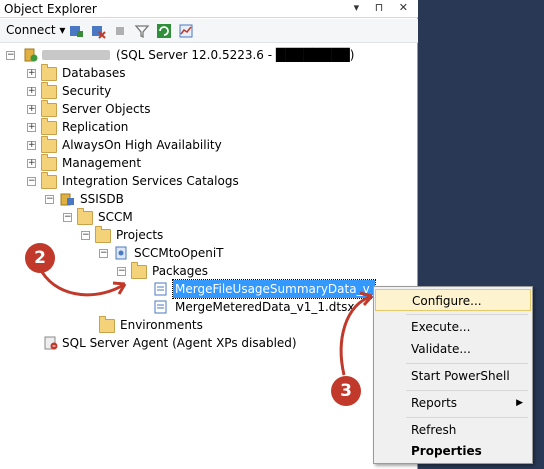 The image size is (544, 469). What do you see at coordinates (346, 391) in the screenshot?
I see `callout-badge-3: 3` at bounding box center [346, 391].